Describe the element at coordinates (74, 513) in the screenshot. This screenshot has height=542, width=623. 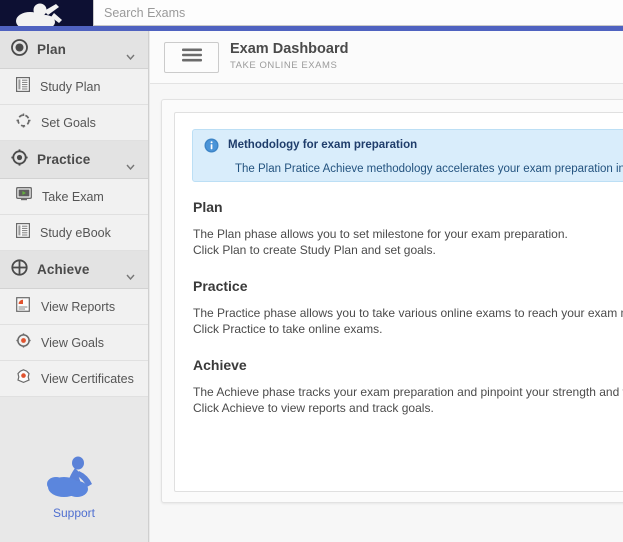
I see `support-label: Support` at that location.